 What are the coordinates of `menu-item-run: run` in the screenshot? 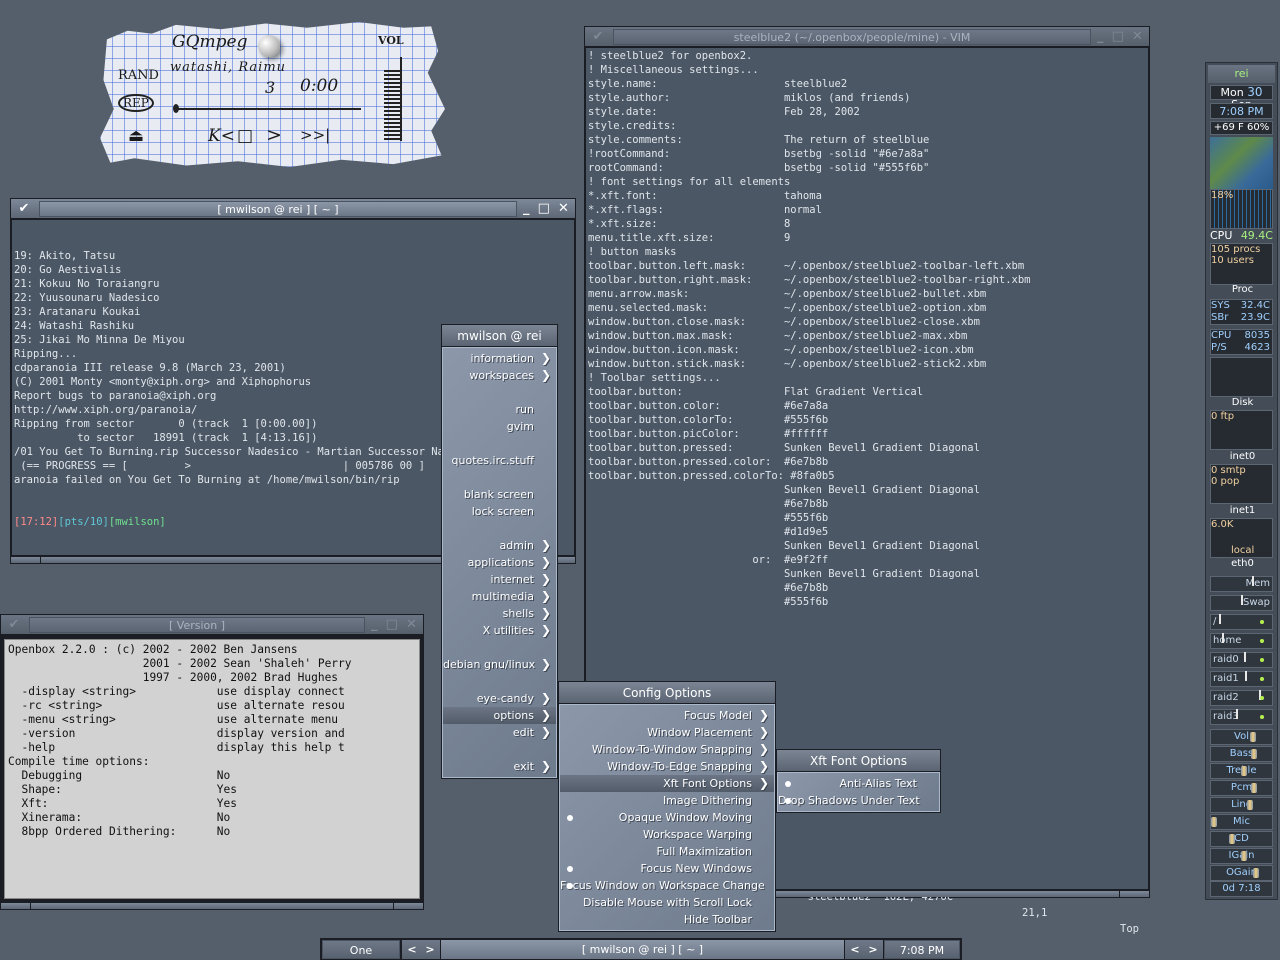 It's located at (499, 409).